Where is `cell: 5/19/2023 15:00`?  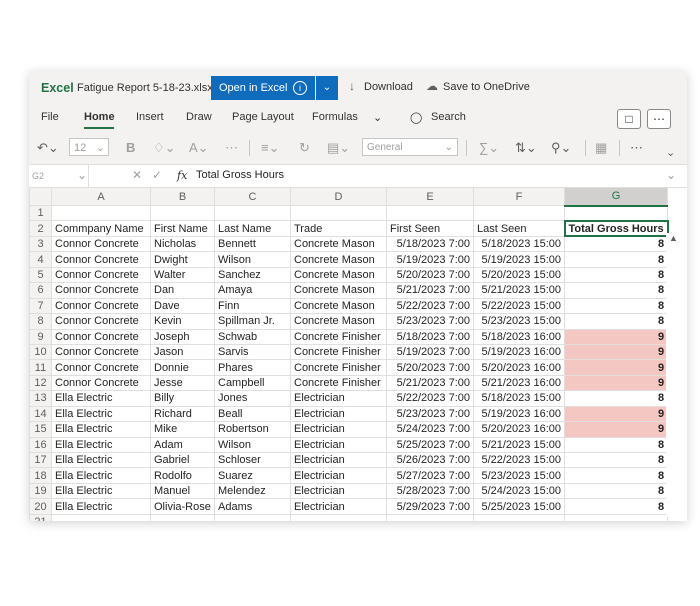
cell: 5/19/2023 15:00 is located at coordinates (519, 259).